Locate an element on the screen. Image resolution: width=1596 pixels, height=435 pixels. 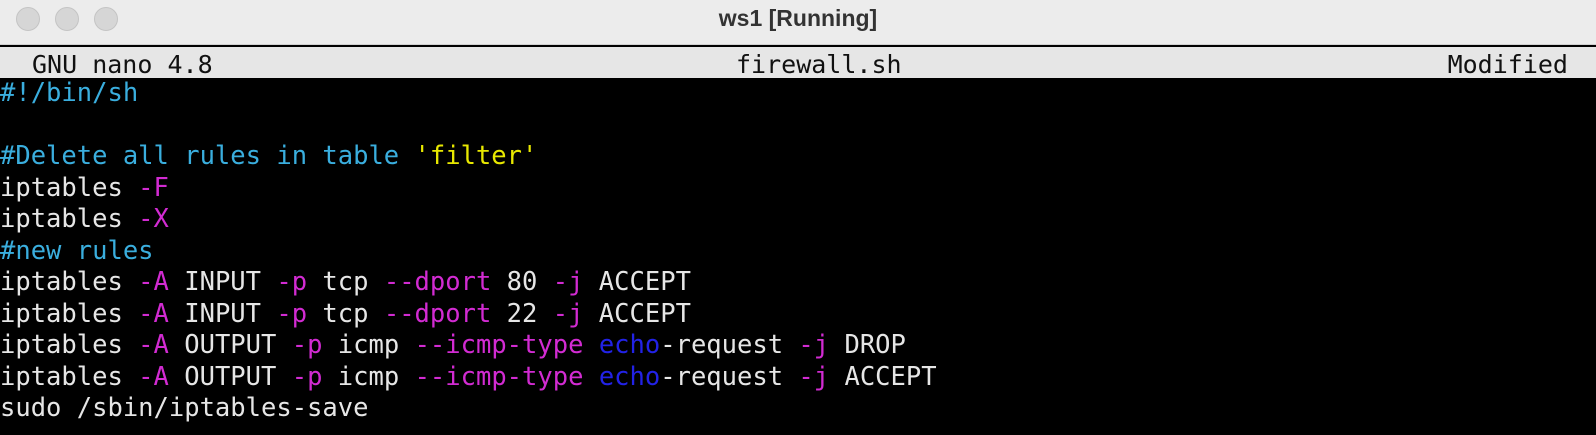
code-token-flag: -X is located at coordinates (153, 219).